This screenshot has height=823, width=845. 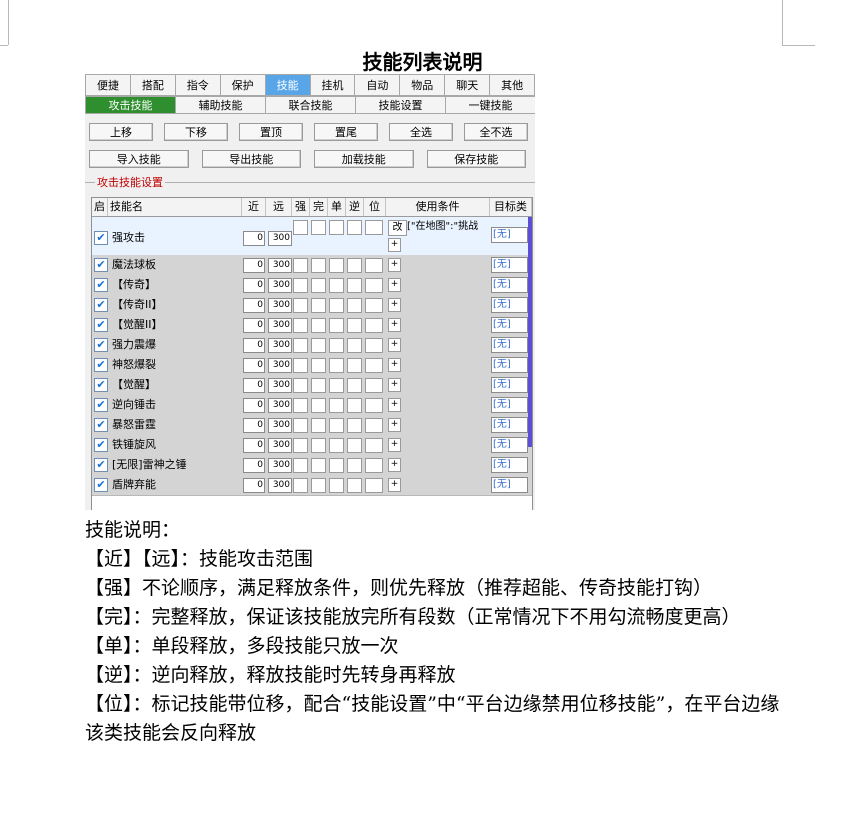 I want to click on table-row: ✔ 【传奇II】 0 300 + [无], so click(x=312, y=305).